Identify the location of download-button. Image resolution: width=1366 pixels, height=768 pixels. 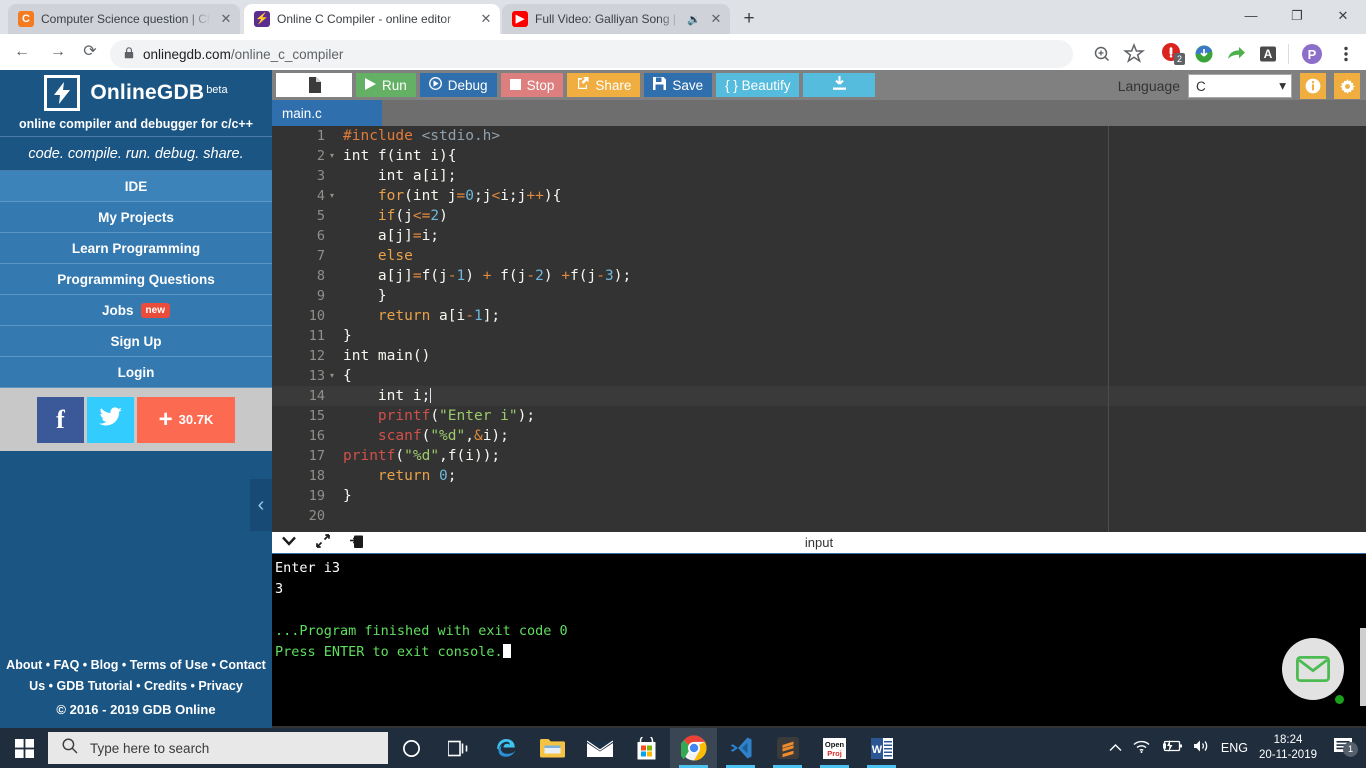
(839, 85).